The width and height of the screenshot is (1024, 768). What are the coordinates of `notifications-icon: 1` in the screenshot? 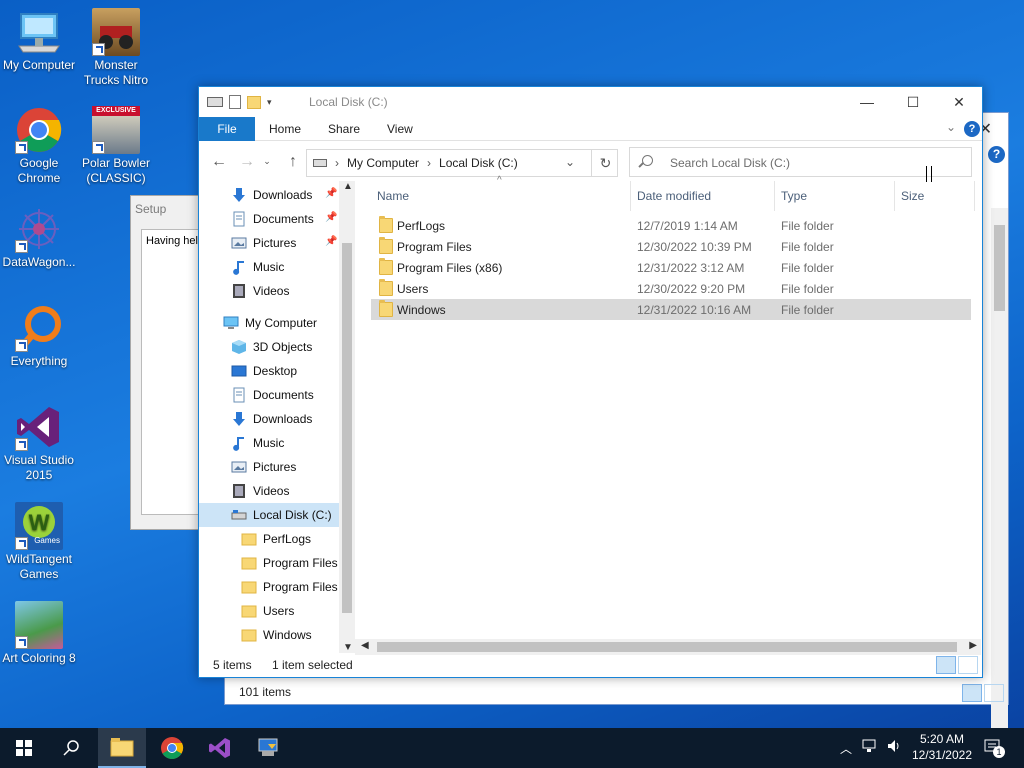 It's located at (994, 748).